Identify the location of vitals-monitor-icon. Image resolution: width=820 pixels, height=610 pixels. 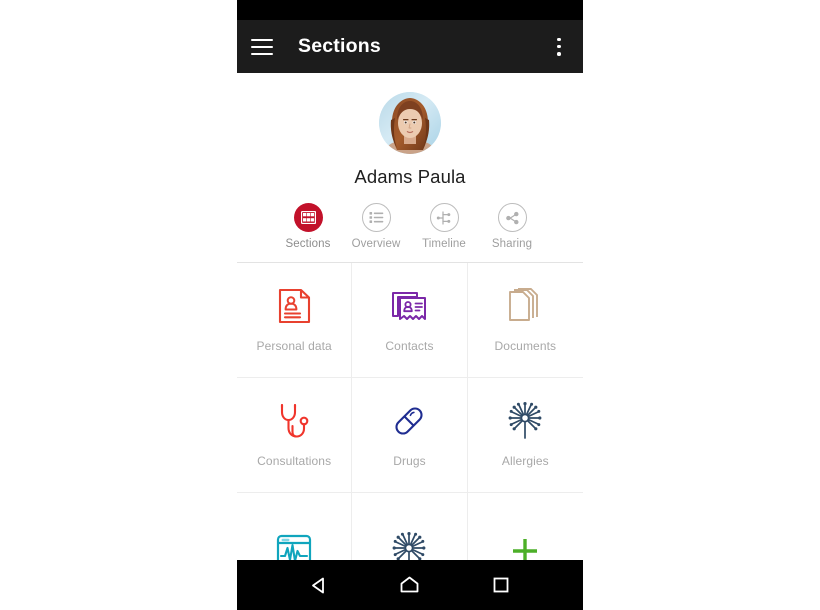
(294, 546).